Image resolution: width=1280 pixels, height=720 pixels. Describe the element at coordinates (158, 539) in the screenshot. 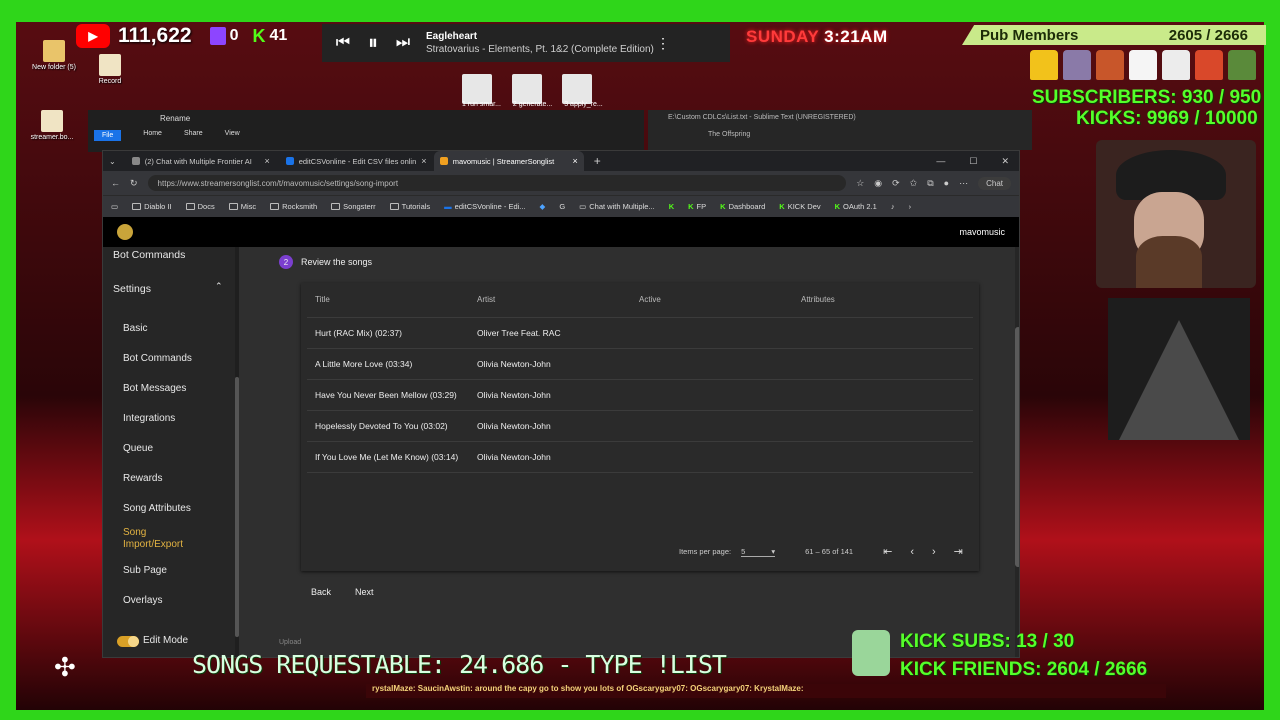

I see `sidebar-item-song-import-export: Song Import/Export` at that location.